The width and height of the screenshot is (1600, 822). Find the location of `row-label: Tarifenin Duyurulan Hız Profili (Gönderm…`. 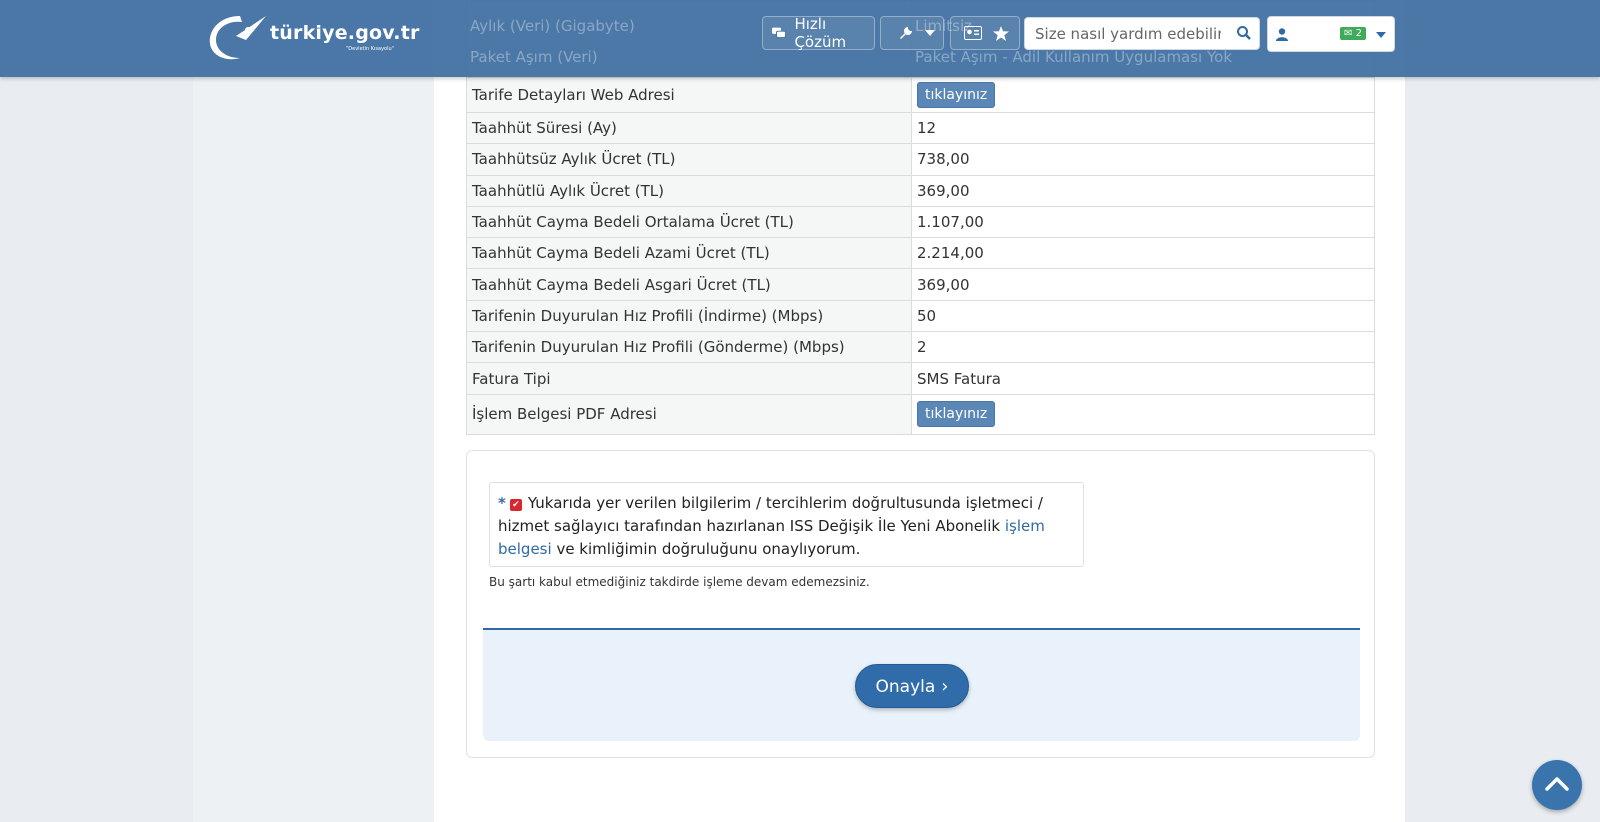

row-label: Tarifenin Duyurulan Hız Profili (Gönderm… is located at coordinates (689, 347).